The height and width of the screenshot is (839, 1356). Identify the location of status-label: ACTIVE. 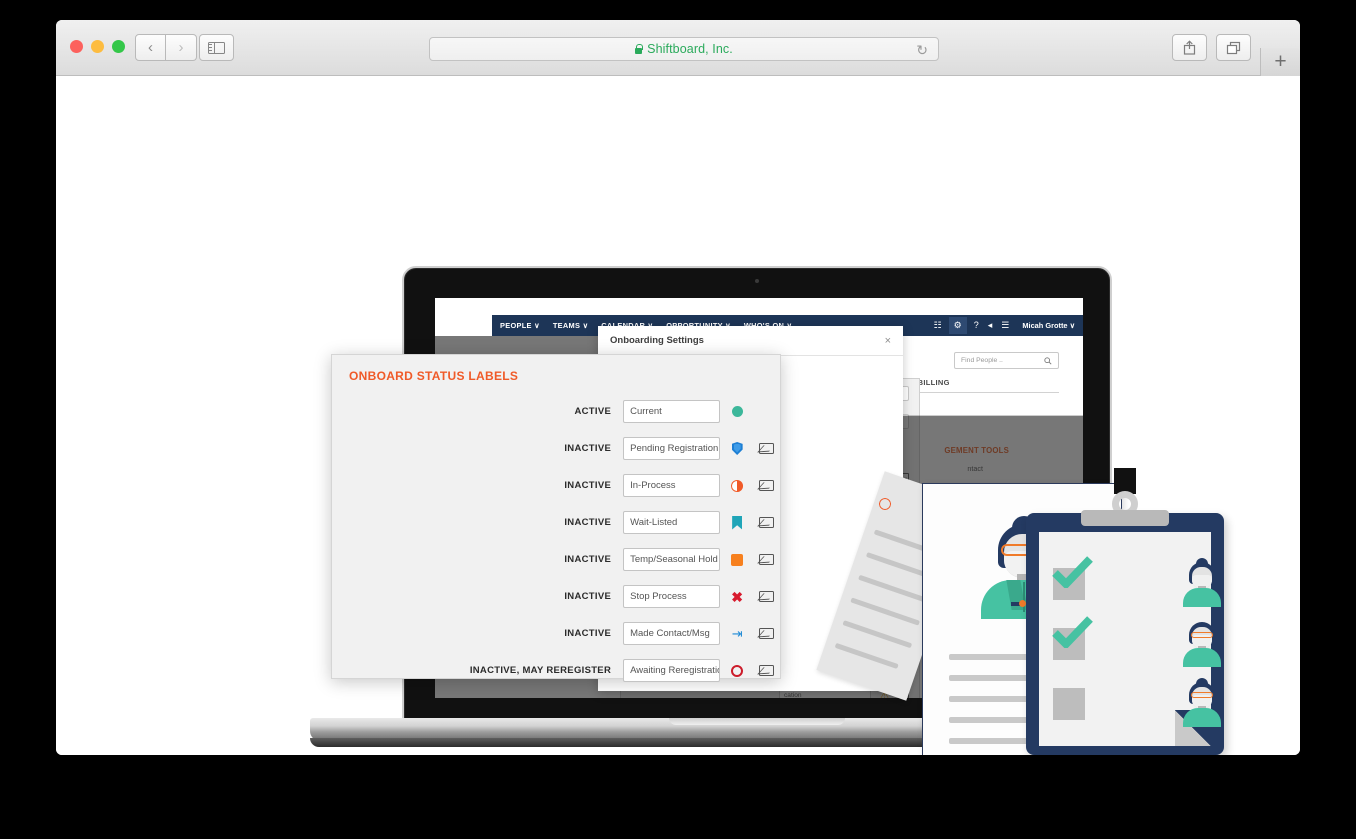
(593, 411).